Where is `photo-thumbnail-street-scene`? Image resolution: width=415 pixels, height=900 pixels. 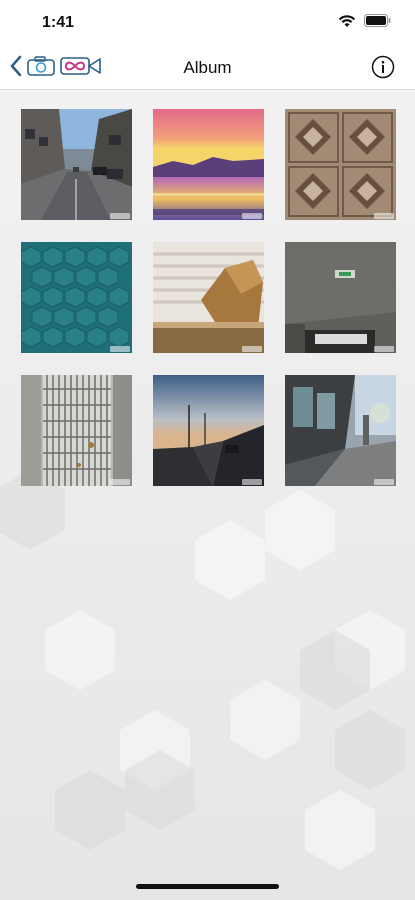
photo-thumbnail-street-scene is located at coordinates (76, 164).